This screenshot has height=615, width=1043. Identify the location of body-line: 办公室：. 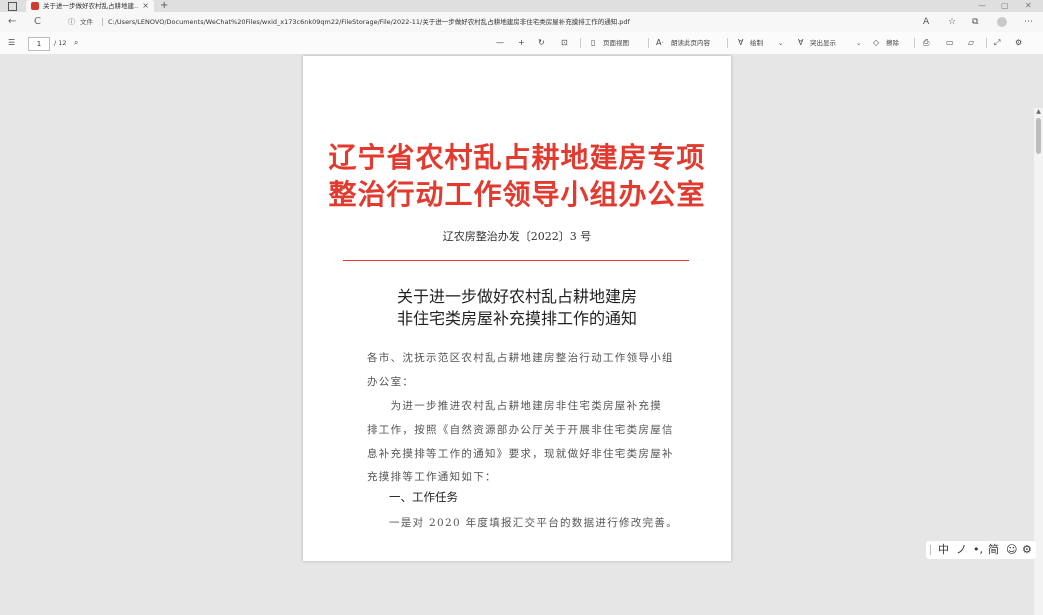
(391, 382).